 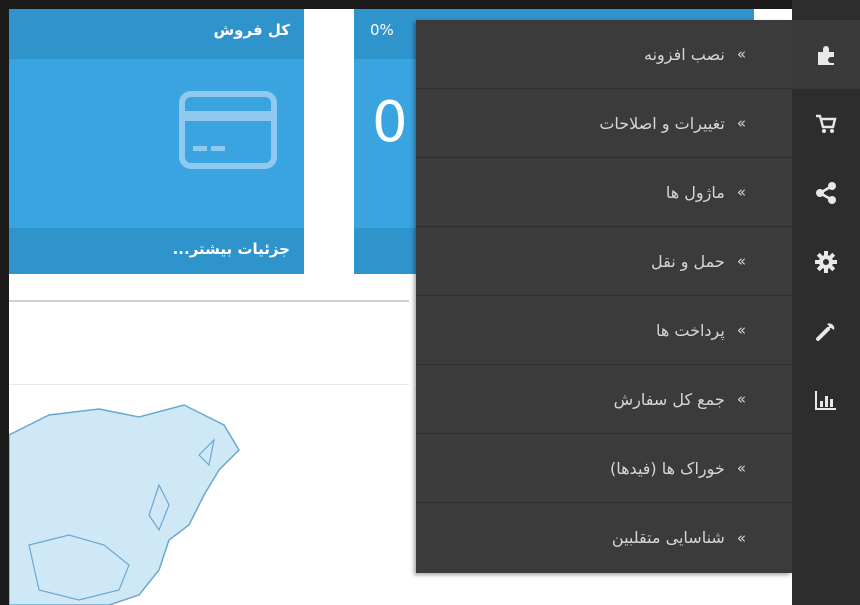 I want to click on sidebar-item-sales, so click(x=826, y=123).